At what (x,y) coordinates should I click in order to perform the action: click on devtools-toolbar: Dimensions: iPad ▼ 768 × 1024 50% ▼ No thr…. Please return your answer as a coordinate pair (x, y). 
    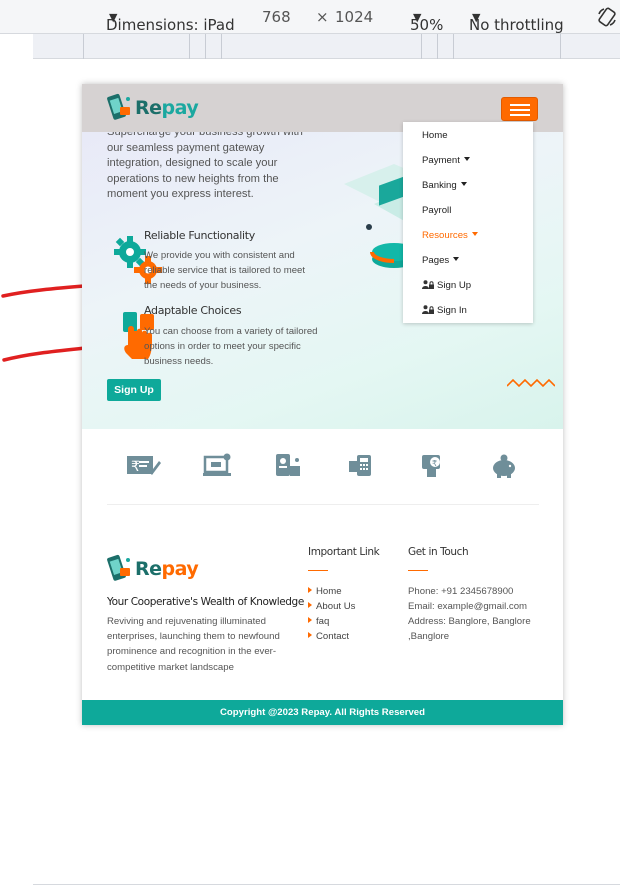
    Looking at the image, I should click on (310, 17).